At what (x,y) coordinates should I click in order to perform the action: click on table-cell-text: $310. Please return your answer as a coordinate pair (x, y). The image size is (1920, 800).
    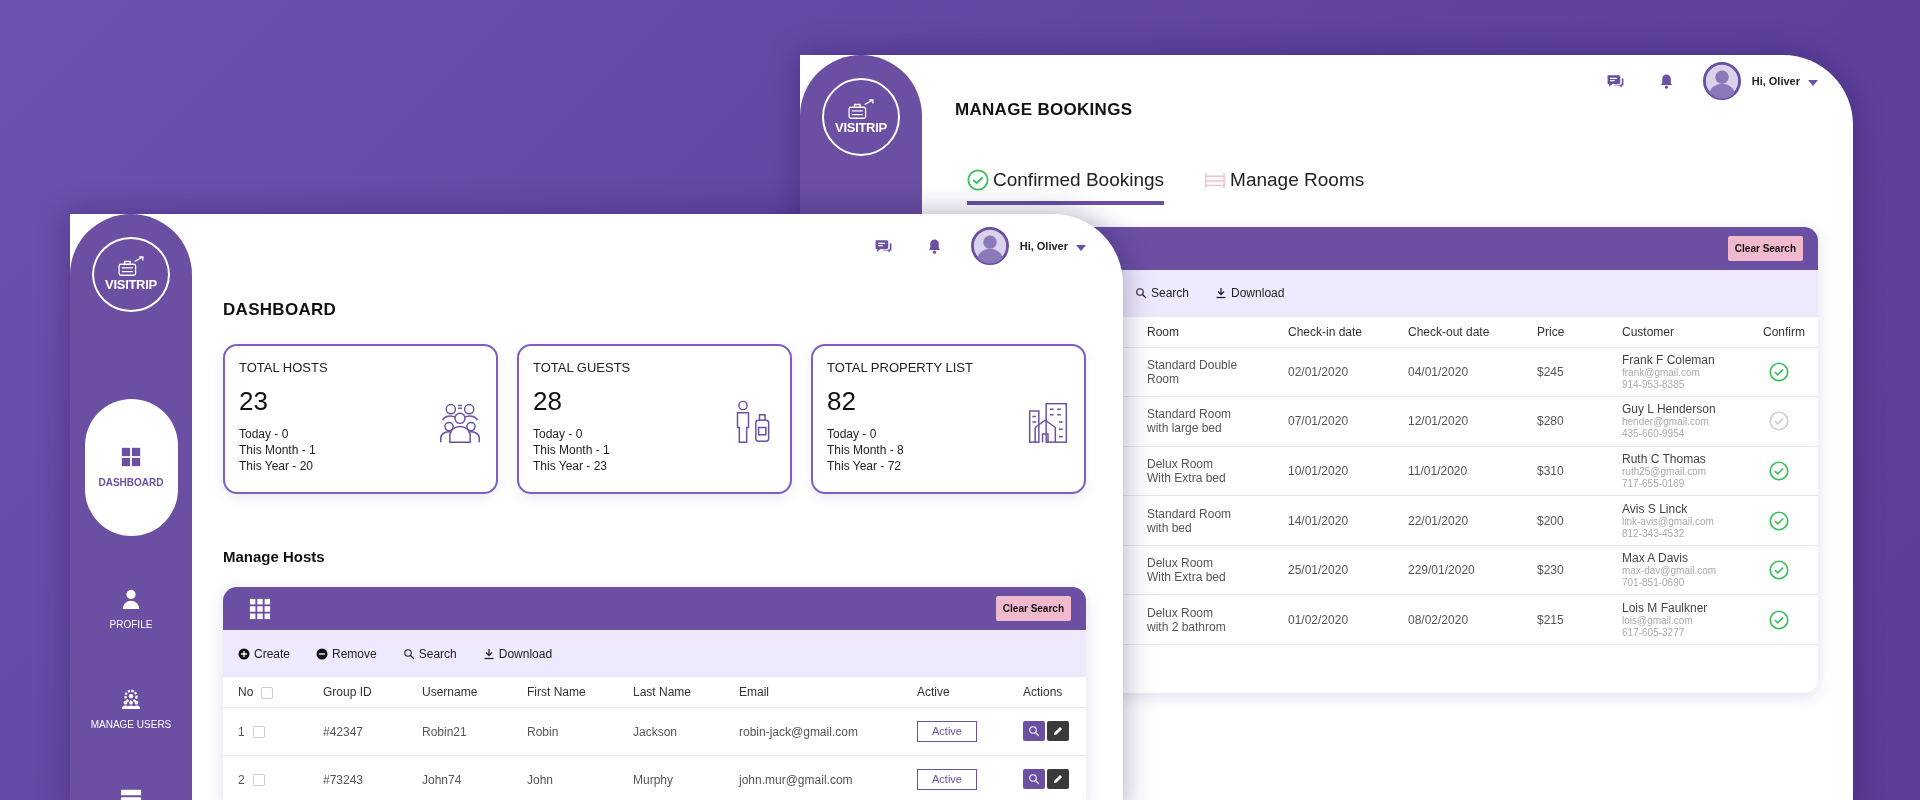
    Looking at the image, I should click on (1551, 471).